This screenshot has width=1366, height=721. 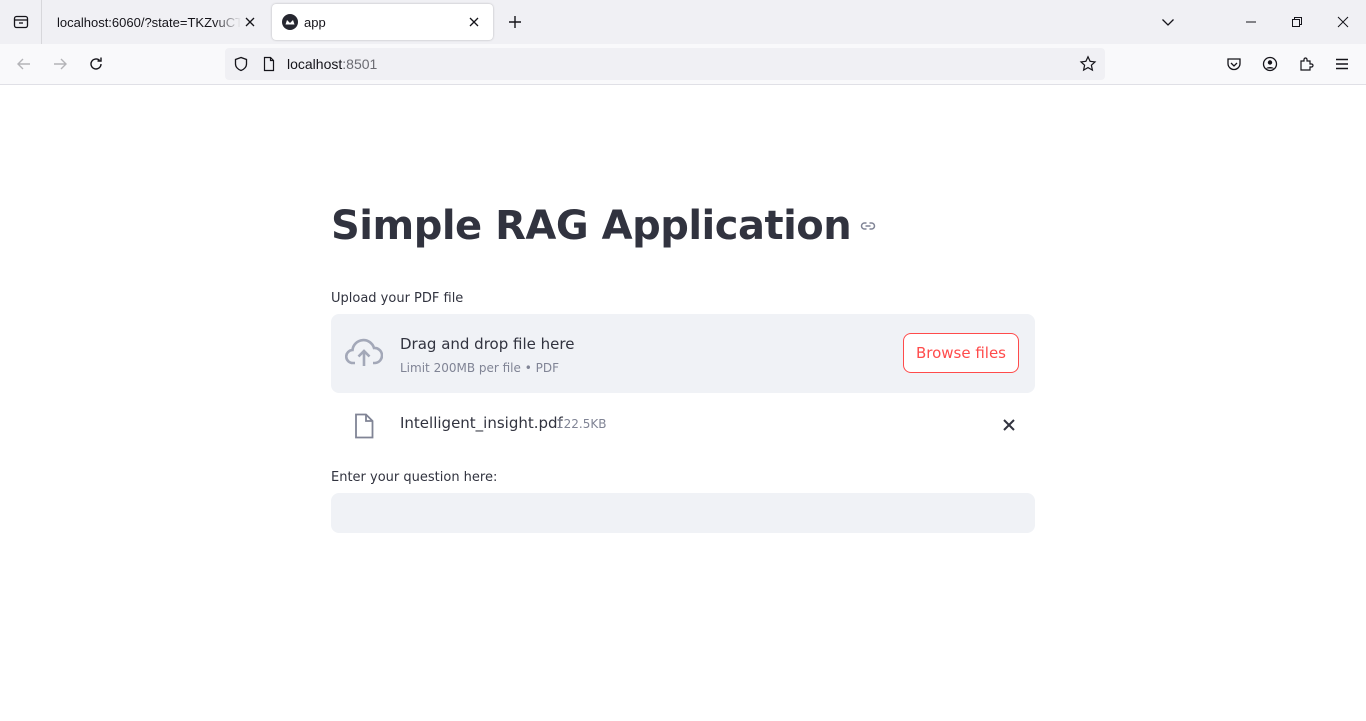 What do you see at coordinates (683, 22) in the screenshot?
I see `tab-strip: localhost:6060/?state=TKZvuCTOvc app` at bounding box center [683, 22].